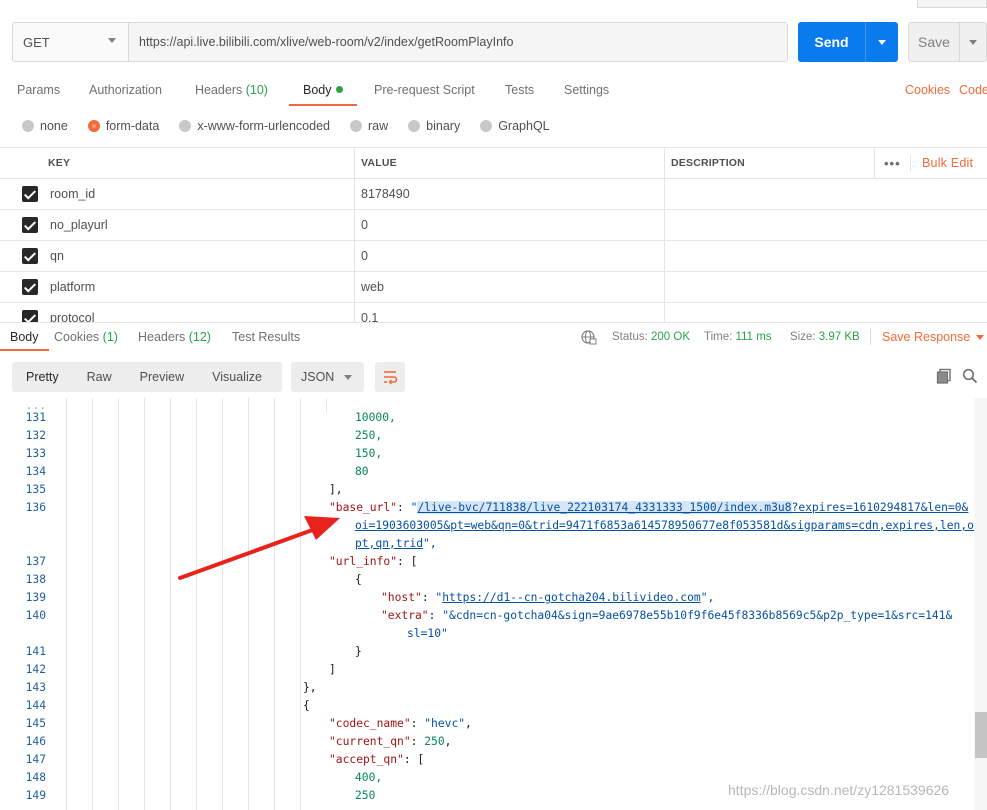  I want to click on code-text: ],, so click(336, 489).